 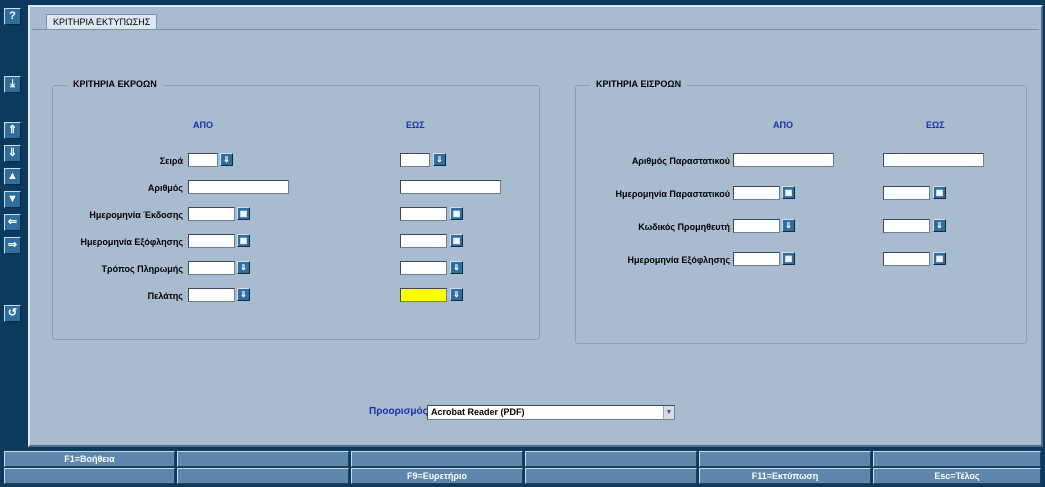 What do you see at coordinates (12, 16) in the screenshot?
I see `help-icon: ?` at bounding box center [12, 16].